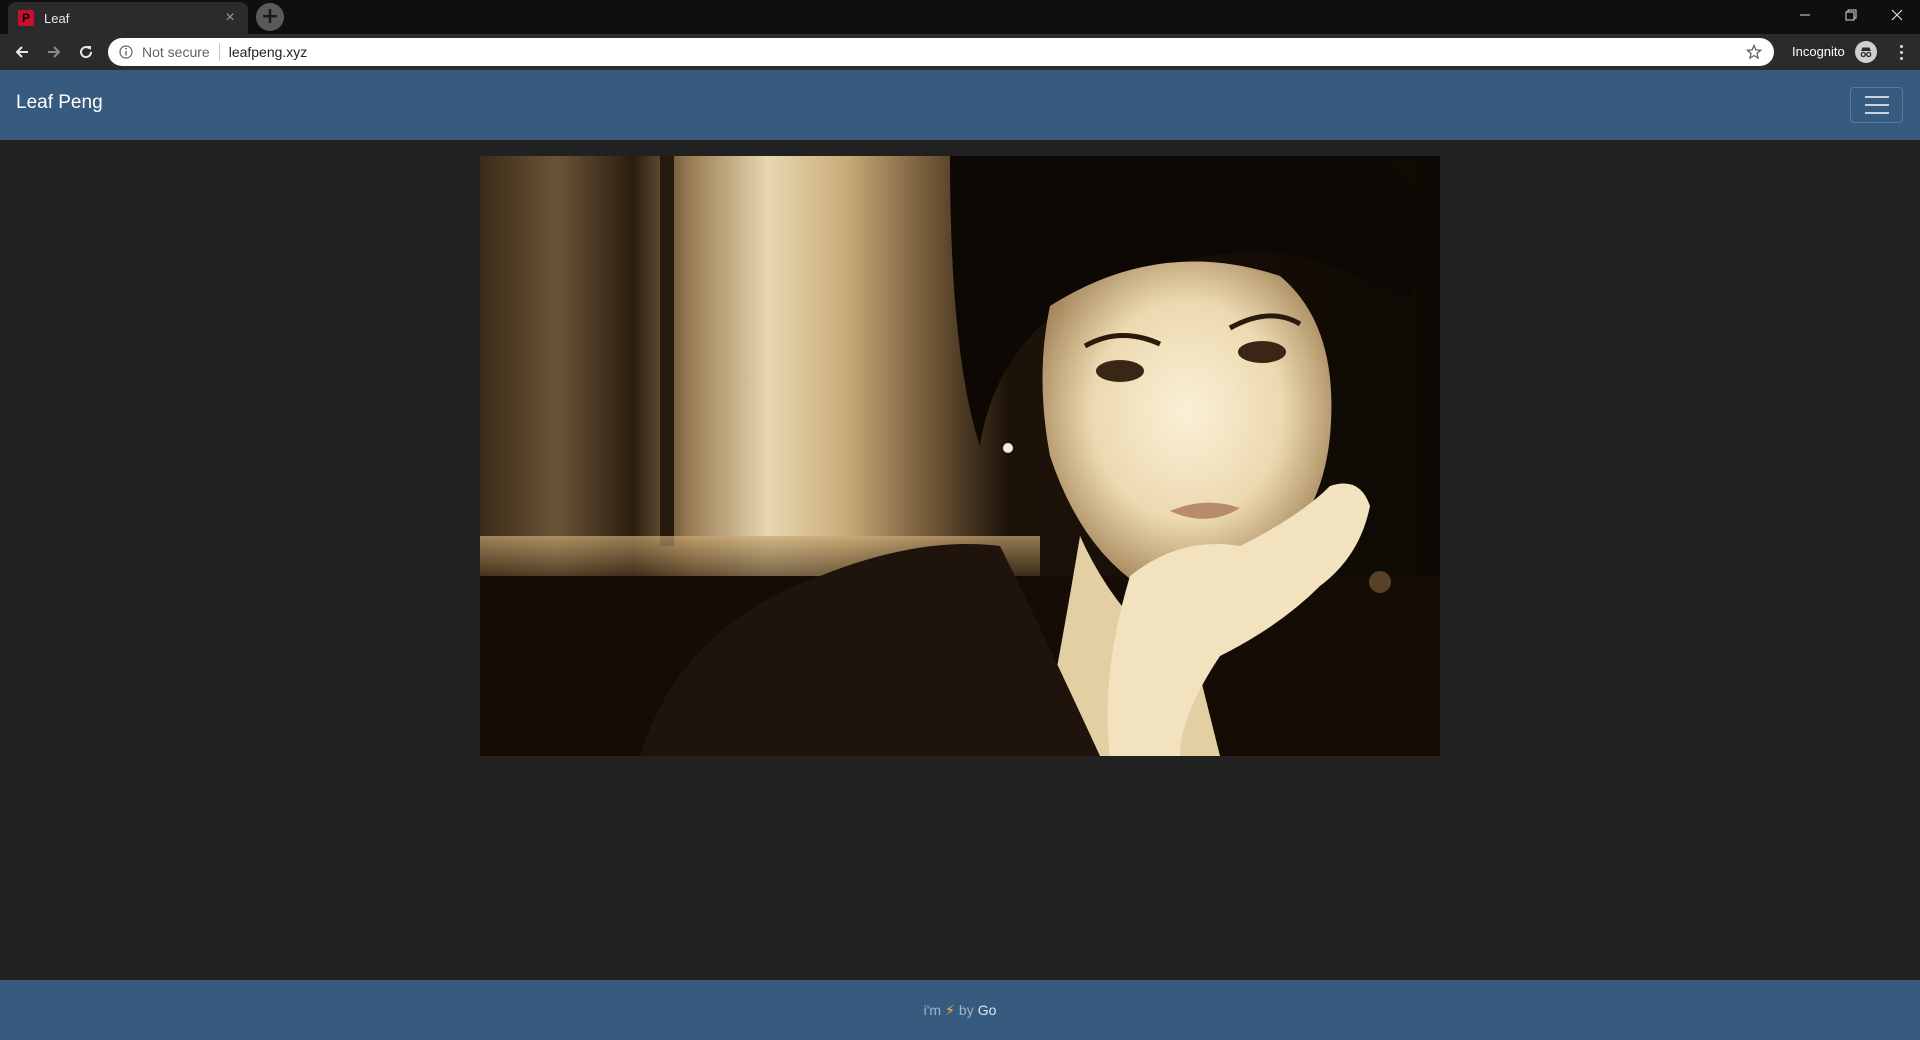  Describe the element at coordinates (1866, 52) in the screenshot. I see `incognito-icon` at that location.